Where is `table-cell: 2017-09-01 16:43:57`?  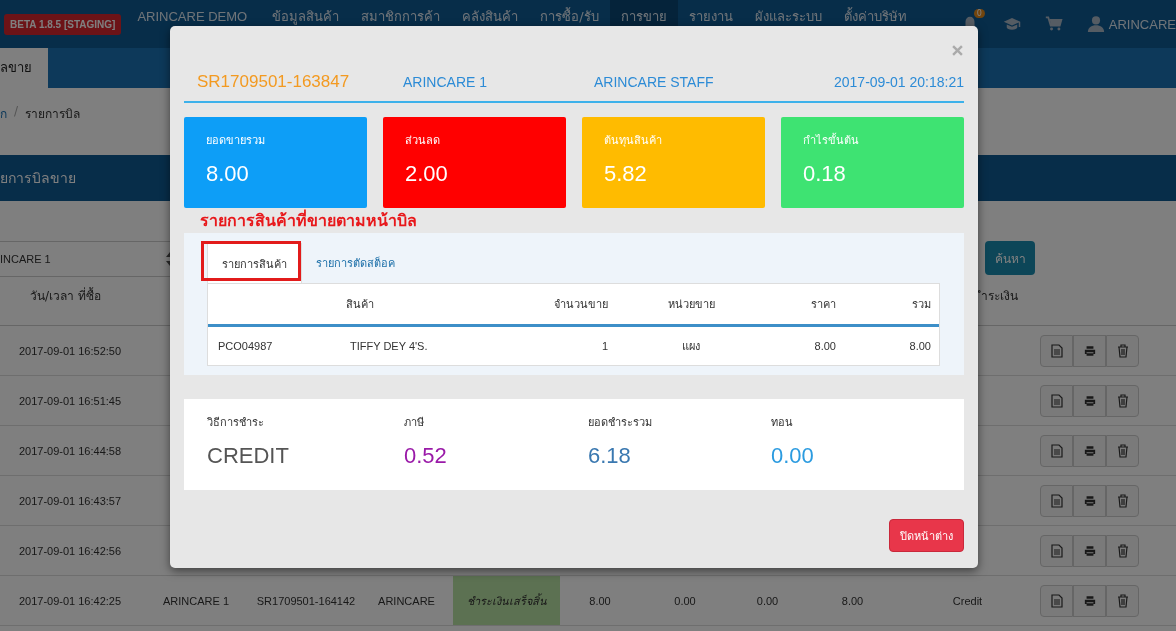
table-cell: 2017-09-01 16:43:57 is located at coordinates (70, 500).